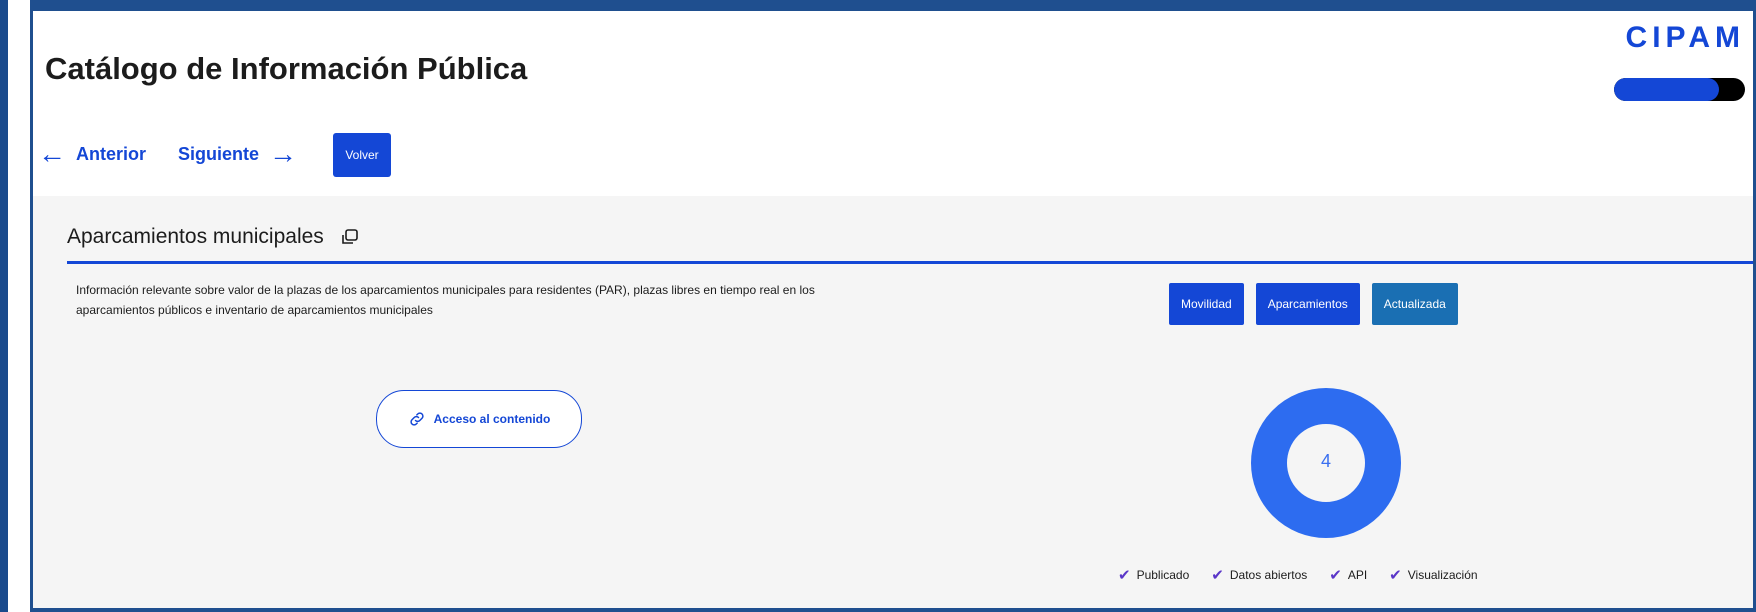  What do you see at coordinates (492, 419) in the screenshot?
I see `access-content-label: Acceso al contenido` at bounding box center [492, 419].